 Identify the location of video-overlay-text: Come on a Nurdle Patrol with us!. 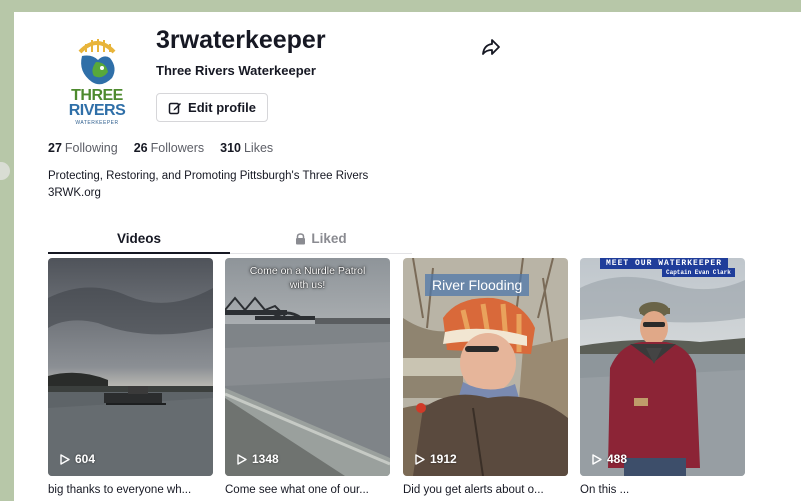
(307, 278).